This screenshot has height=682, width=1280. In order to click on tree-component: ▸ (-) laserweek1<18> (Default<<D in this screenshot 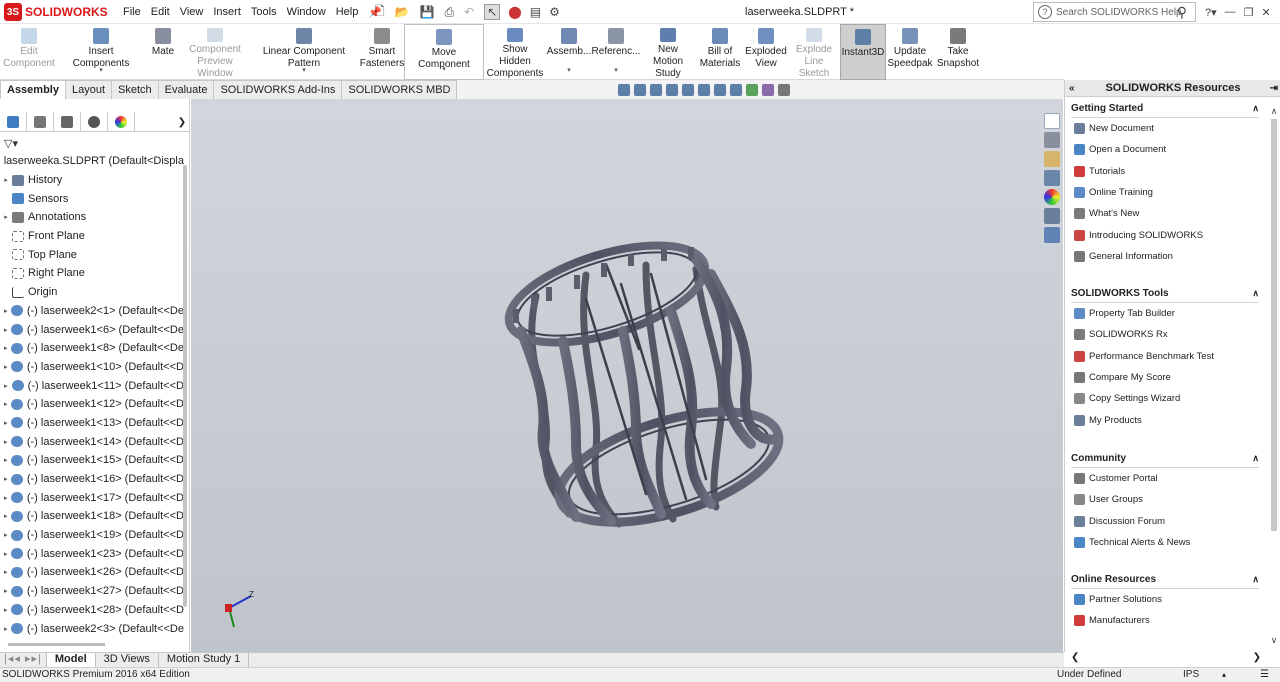, I will do `click(92, 516)`.